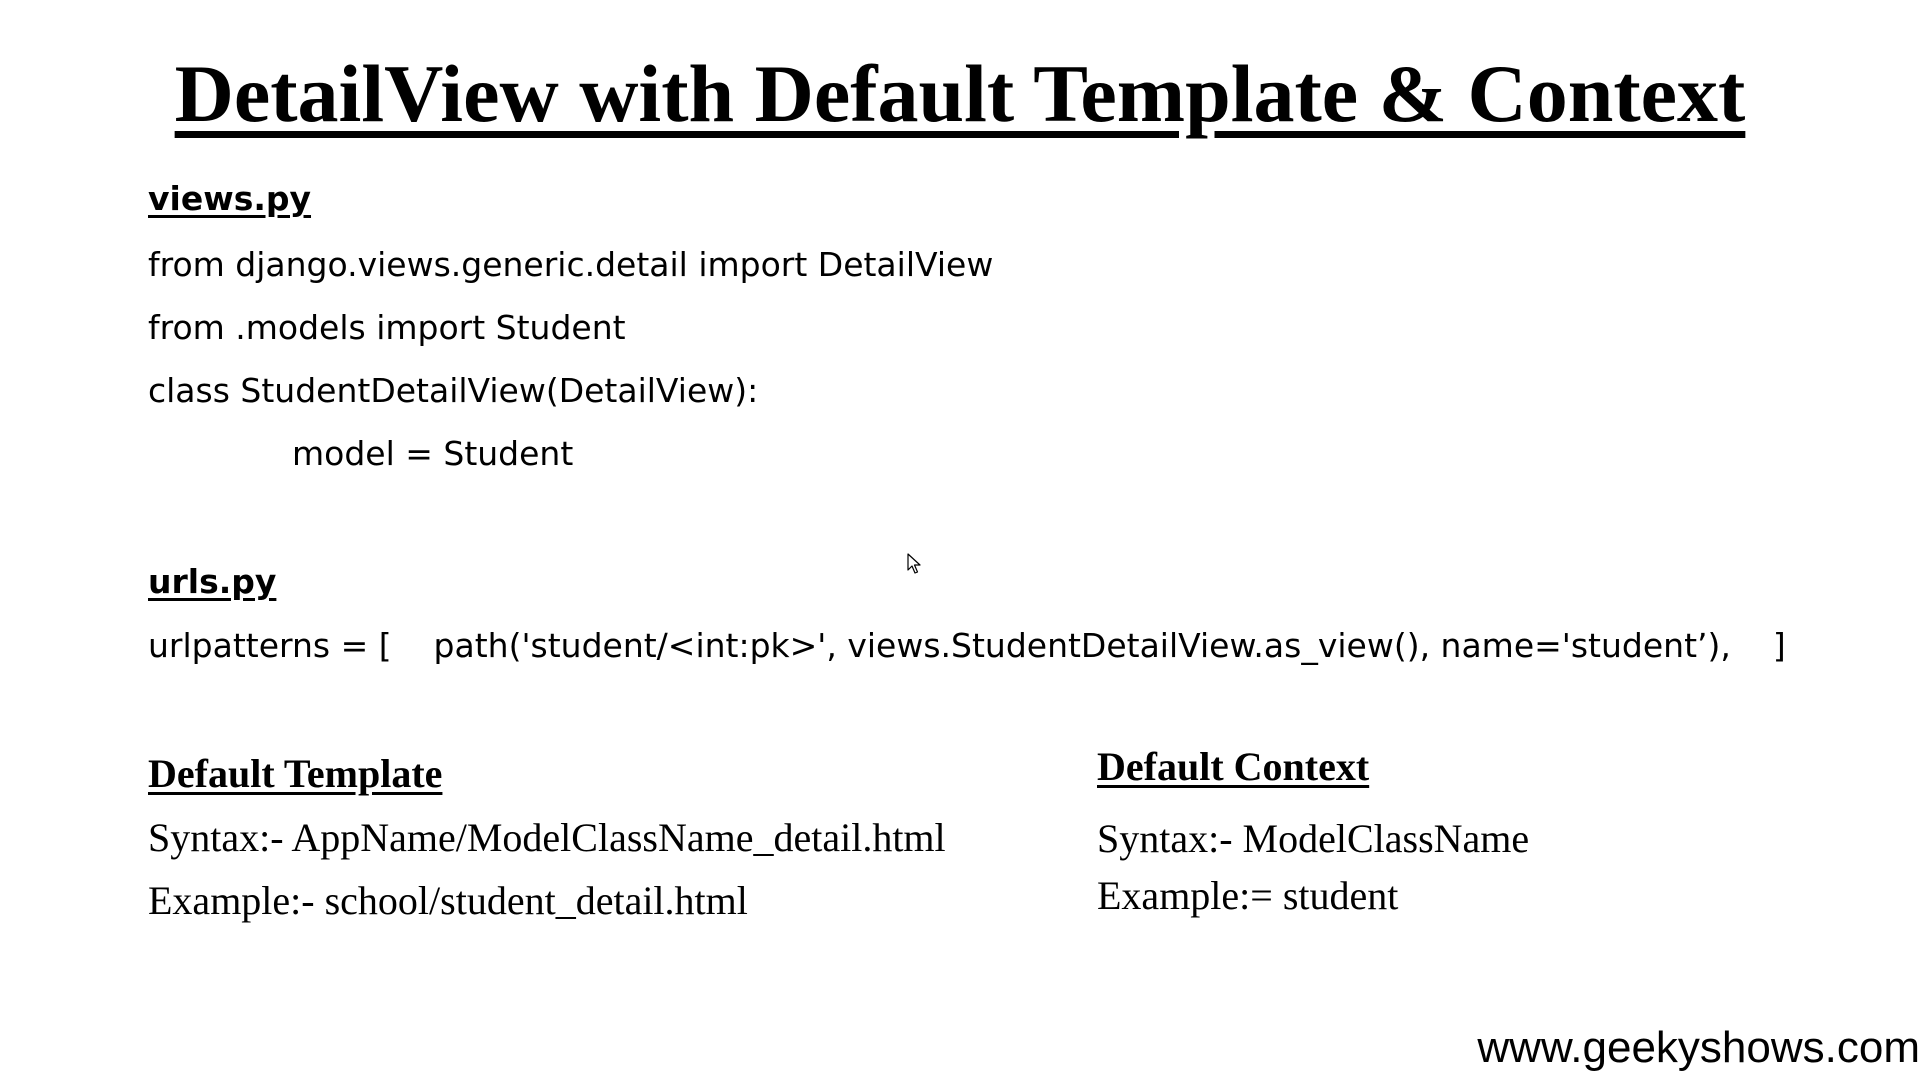 The width and height of the screenshot is (1920, 1080). Describe the element at coordinates (433, 453) in the screenshot. I see `views-line-model: model = Student` at that location.